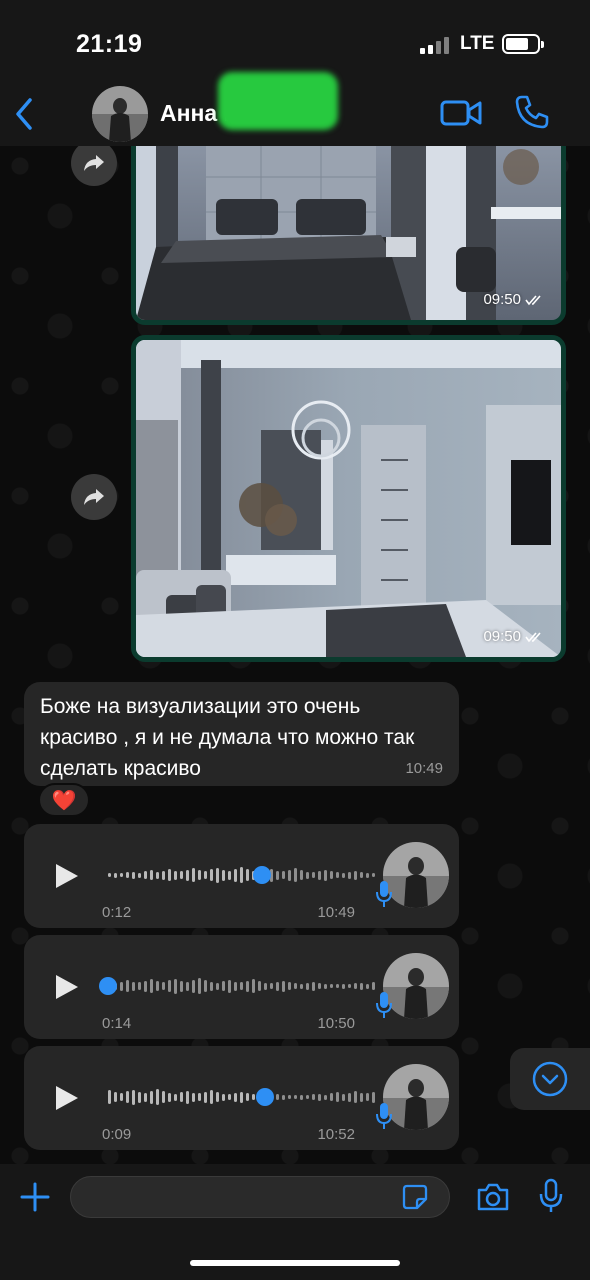  I want to click on signal-icon, so click(436, 45).